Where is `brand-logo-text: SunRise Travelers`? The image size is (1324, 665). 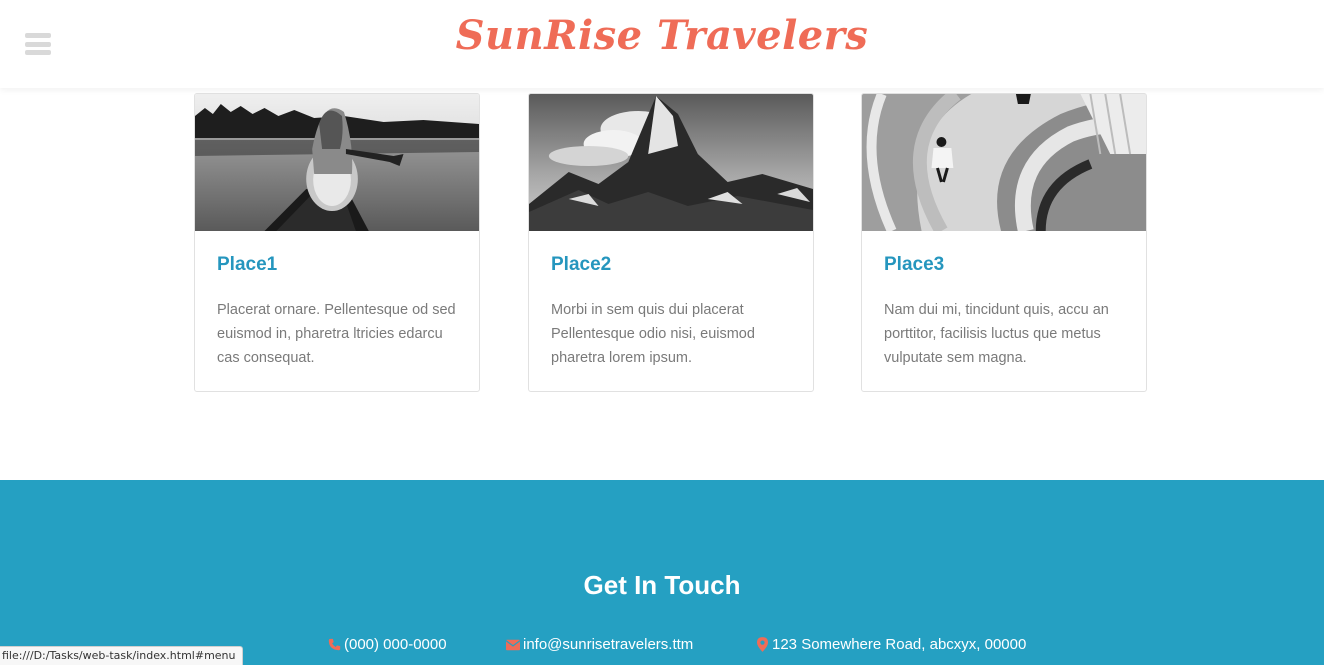 brand-logo-text: SunRise Travelers is located at coordinates (662, 35).